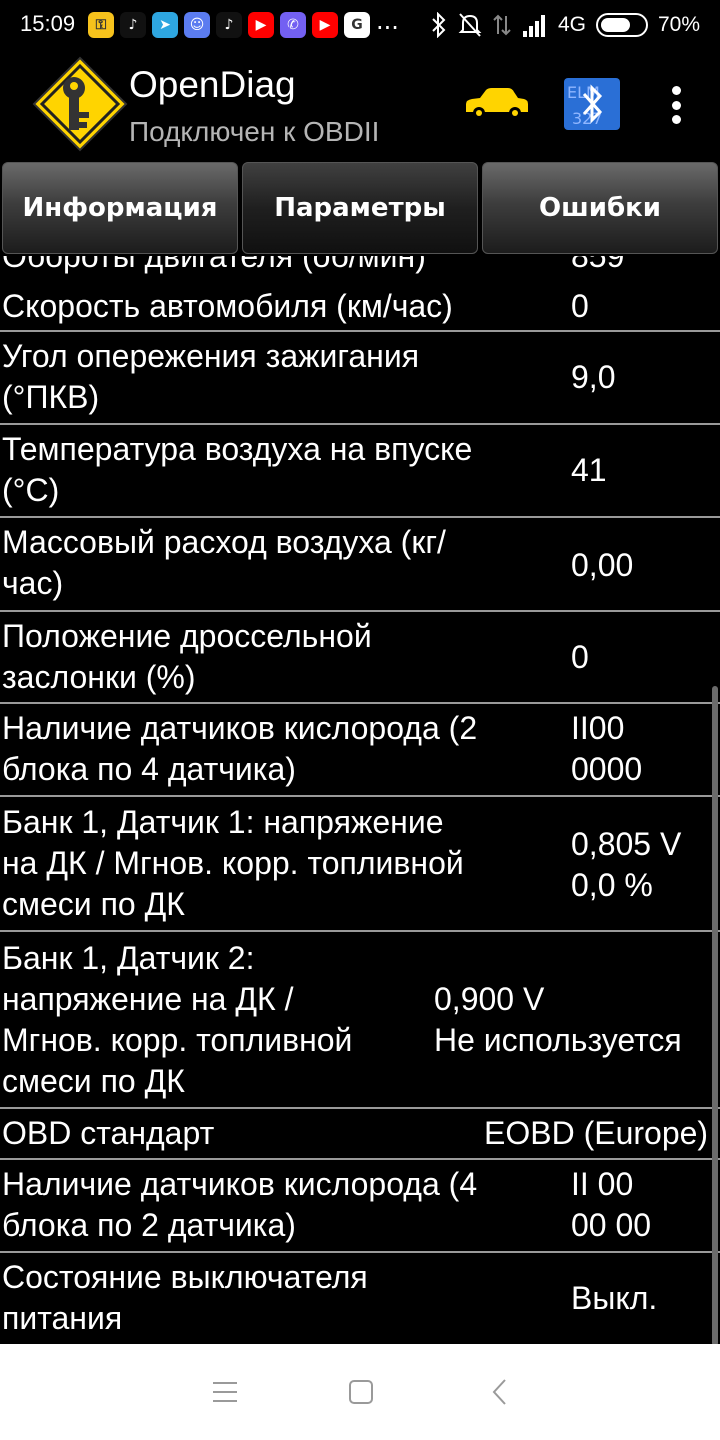  What do you see at coordinates (607, 748) in the screenshot?
I see `param-value: II00 0000` at bounding box center [607, 748].